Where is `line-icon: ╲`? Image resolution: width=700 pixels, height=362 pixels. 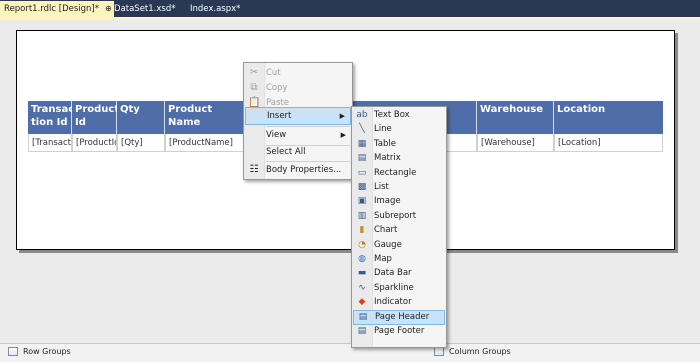
line-icon: ╲ is located at coordinates (362, 129).